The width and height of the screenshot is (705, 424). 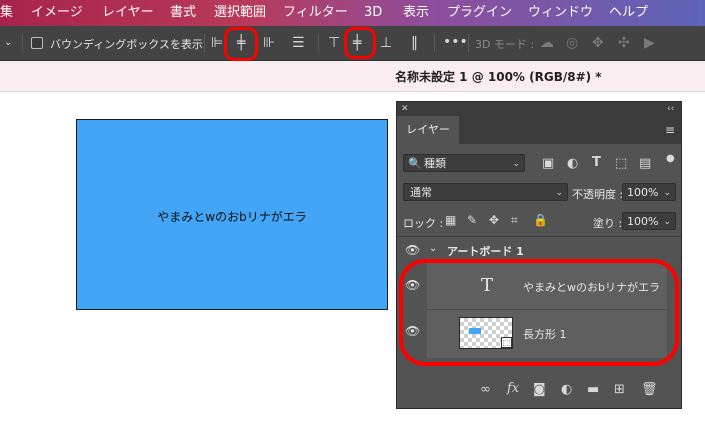 What do you see at coordinates (423, 223) in the screenshot?
I see `lock-label: ロック :` at bounding box center [423, 223].